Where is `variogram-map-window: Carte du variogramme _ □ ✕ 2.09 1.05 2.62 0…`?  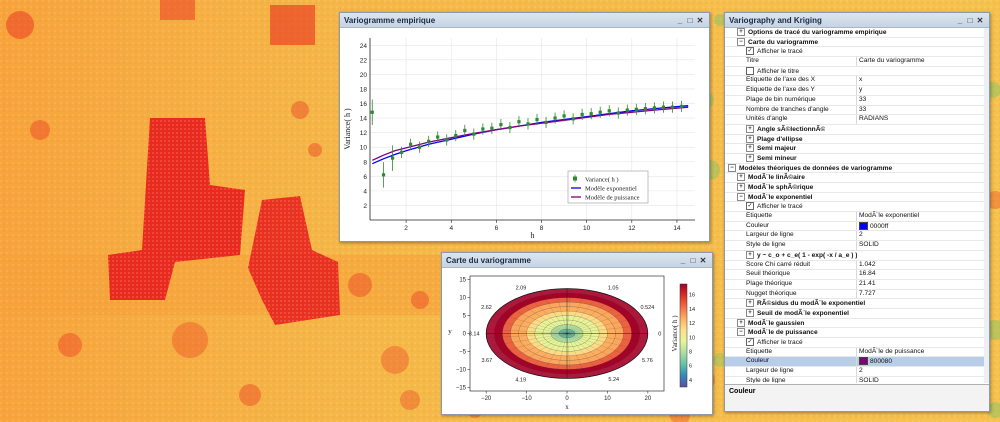 variogram-map-window: Carte du variogramme _ □ ✕ 2.09 1.05 2.62 0… is located at coordinates (577, 333).